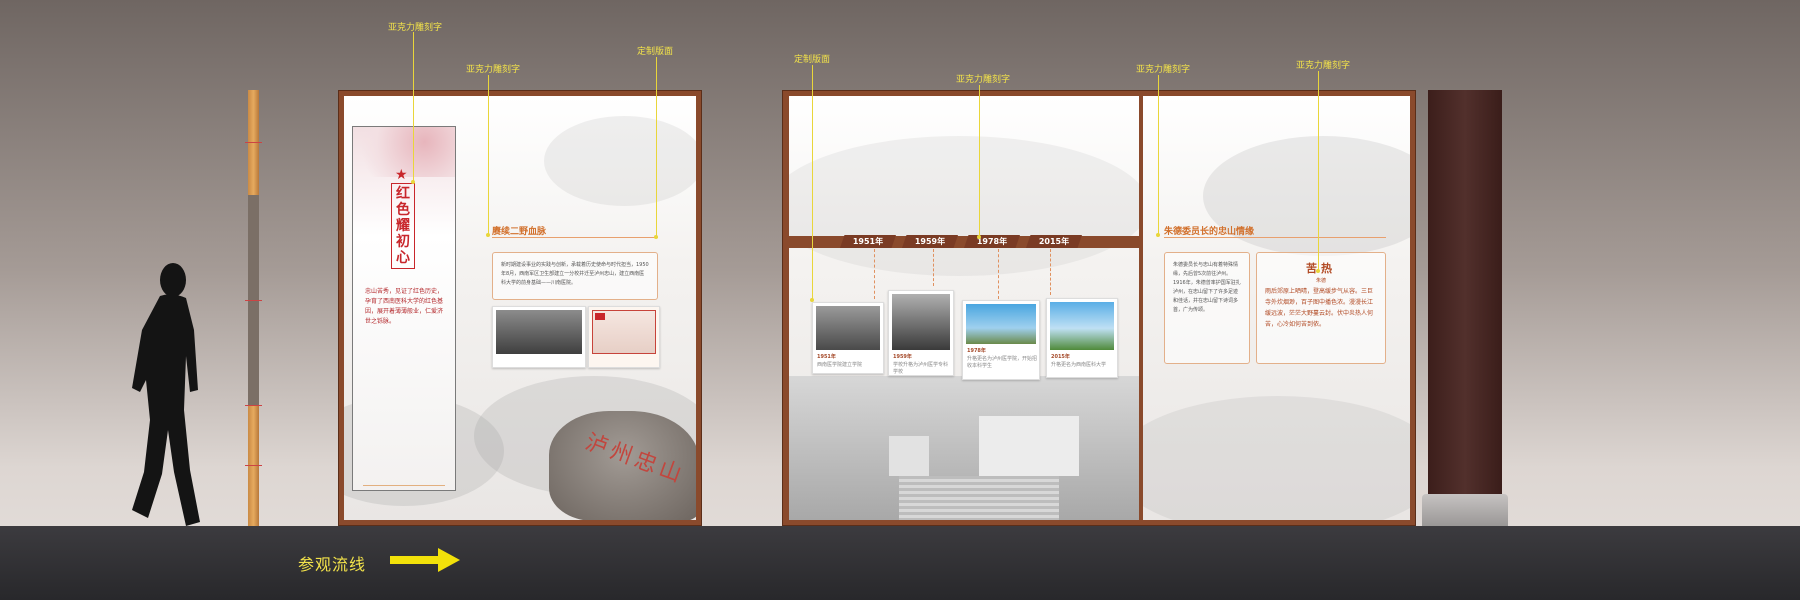 This screenshot has width=1800, height=600. Describe the element at coordinates (1002, 362) in the screenshot. I see `card-text: 升格更名为泸州医学院，开始招收本科学生` at that location.